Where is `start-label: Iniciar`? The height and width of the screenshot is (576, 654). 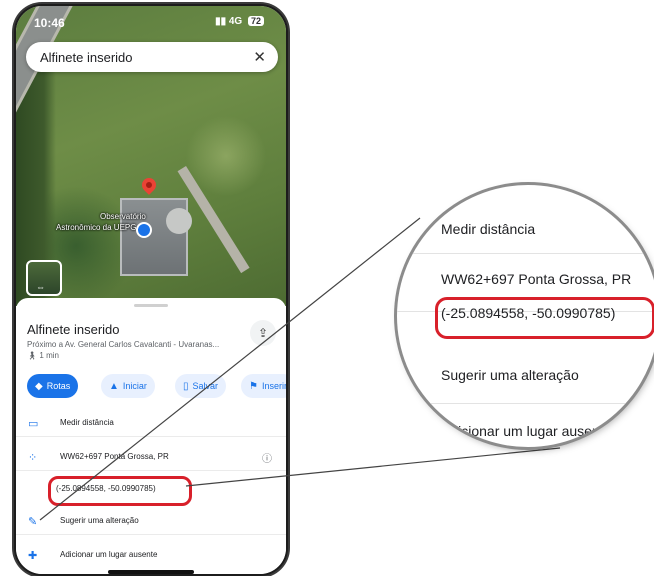 start-label: Iniciar is located at coordinates (134, 386).